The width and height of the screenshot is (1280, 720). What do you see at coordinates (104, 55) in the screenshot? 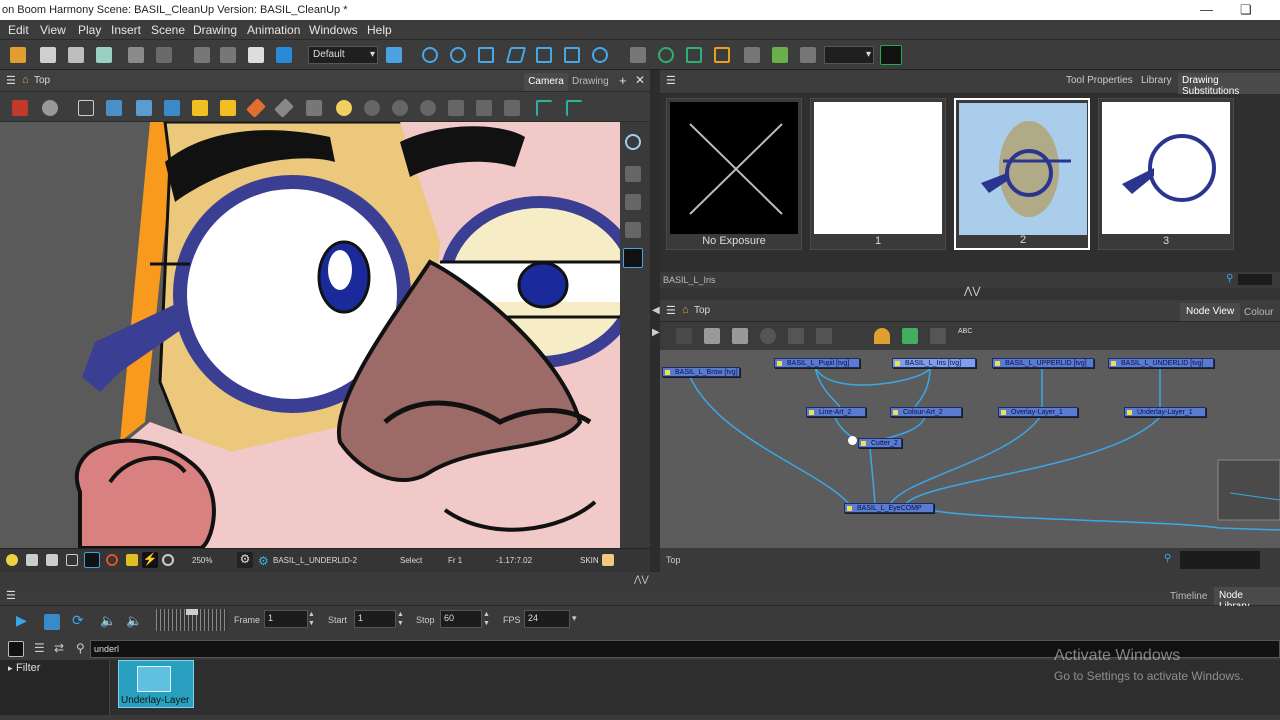
I see `export-icon` at bounding box center [104, 55].